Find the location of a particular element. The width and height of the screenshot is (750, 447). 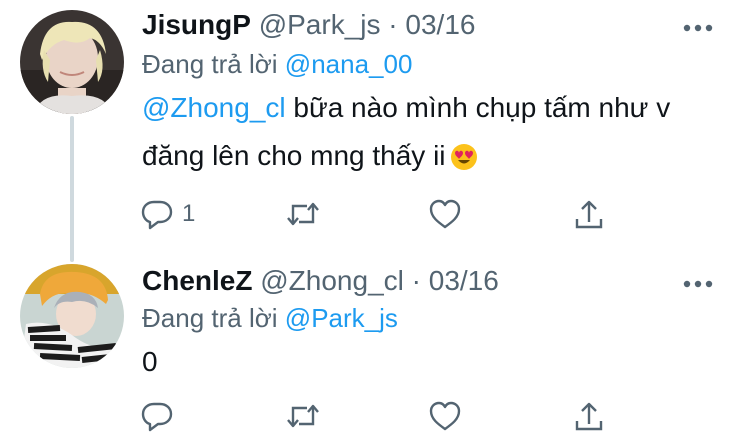

text-mention: @Zhong_cl is located at coordinates (214, 107).